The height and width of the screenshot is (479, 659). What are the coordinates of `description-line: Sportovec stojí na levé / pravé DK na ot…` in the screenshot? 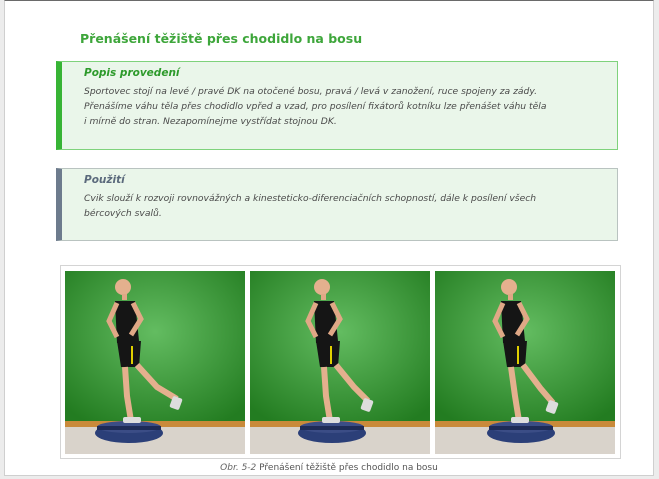 It's located at (311, 91).